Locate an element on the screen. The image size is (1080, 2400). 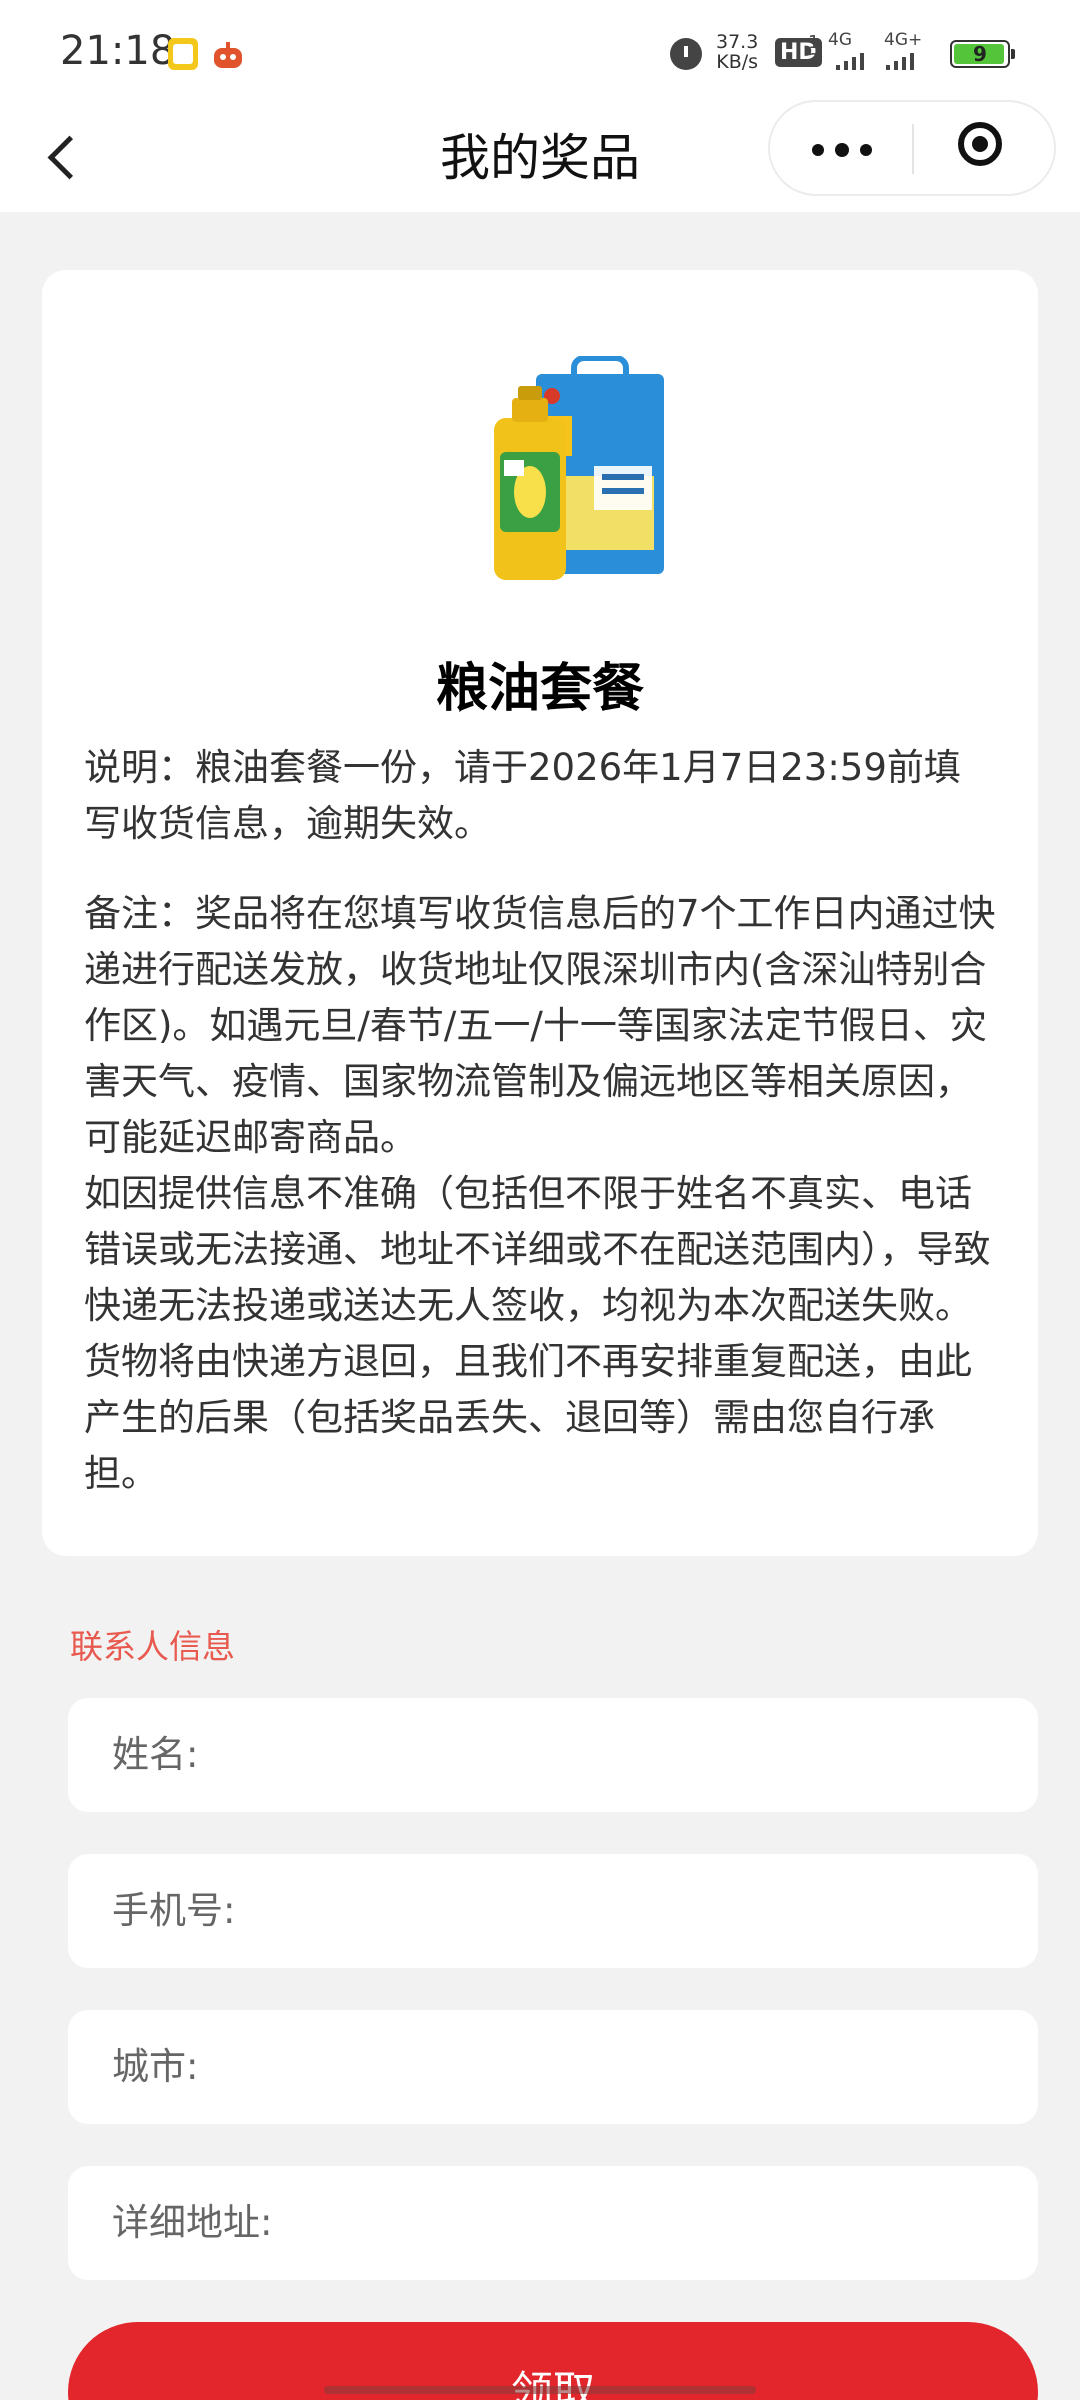
phone-field-label: 手机号: is located at coordinates (174, 1910).